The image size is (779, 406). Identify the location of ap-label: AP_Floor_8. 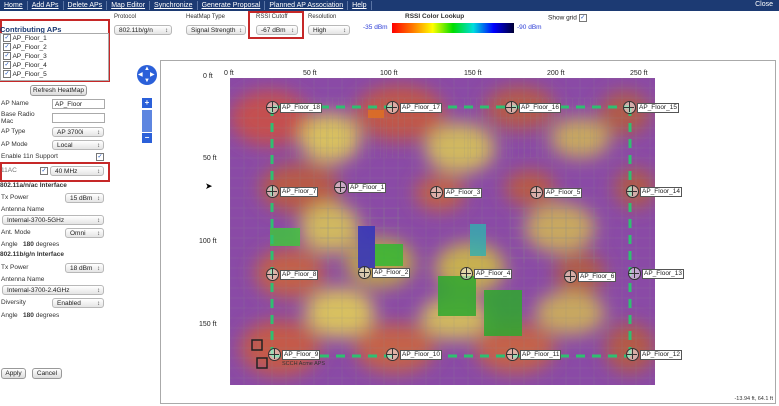
(299, 275).